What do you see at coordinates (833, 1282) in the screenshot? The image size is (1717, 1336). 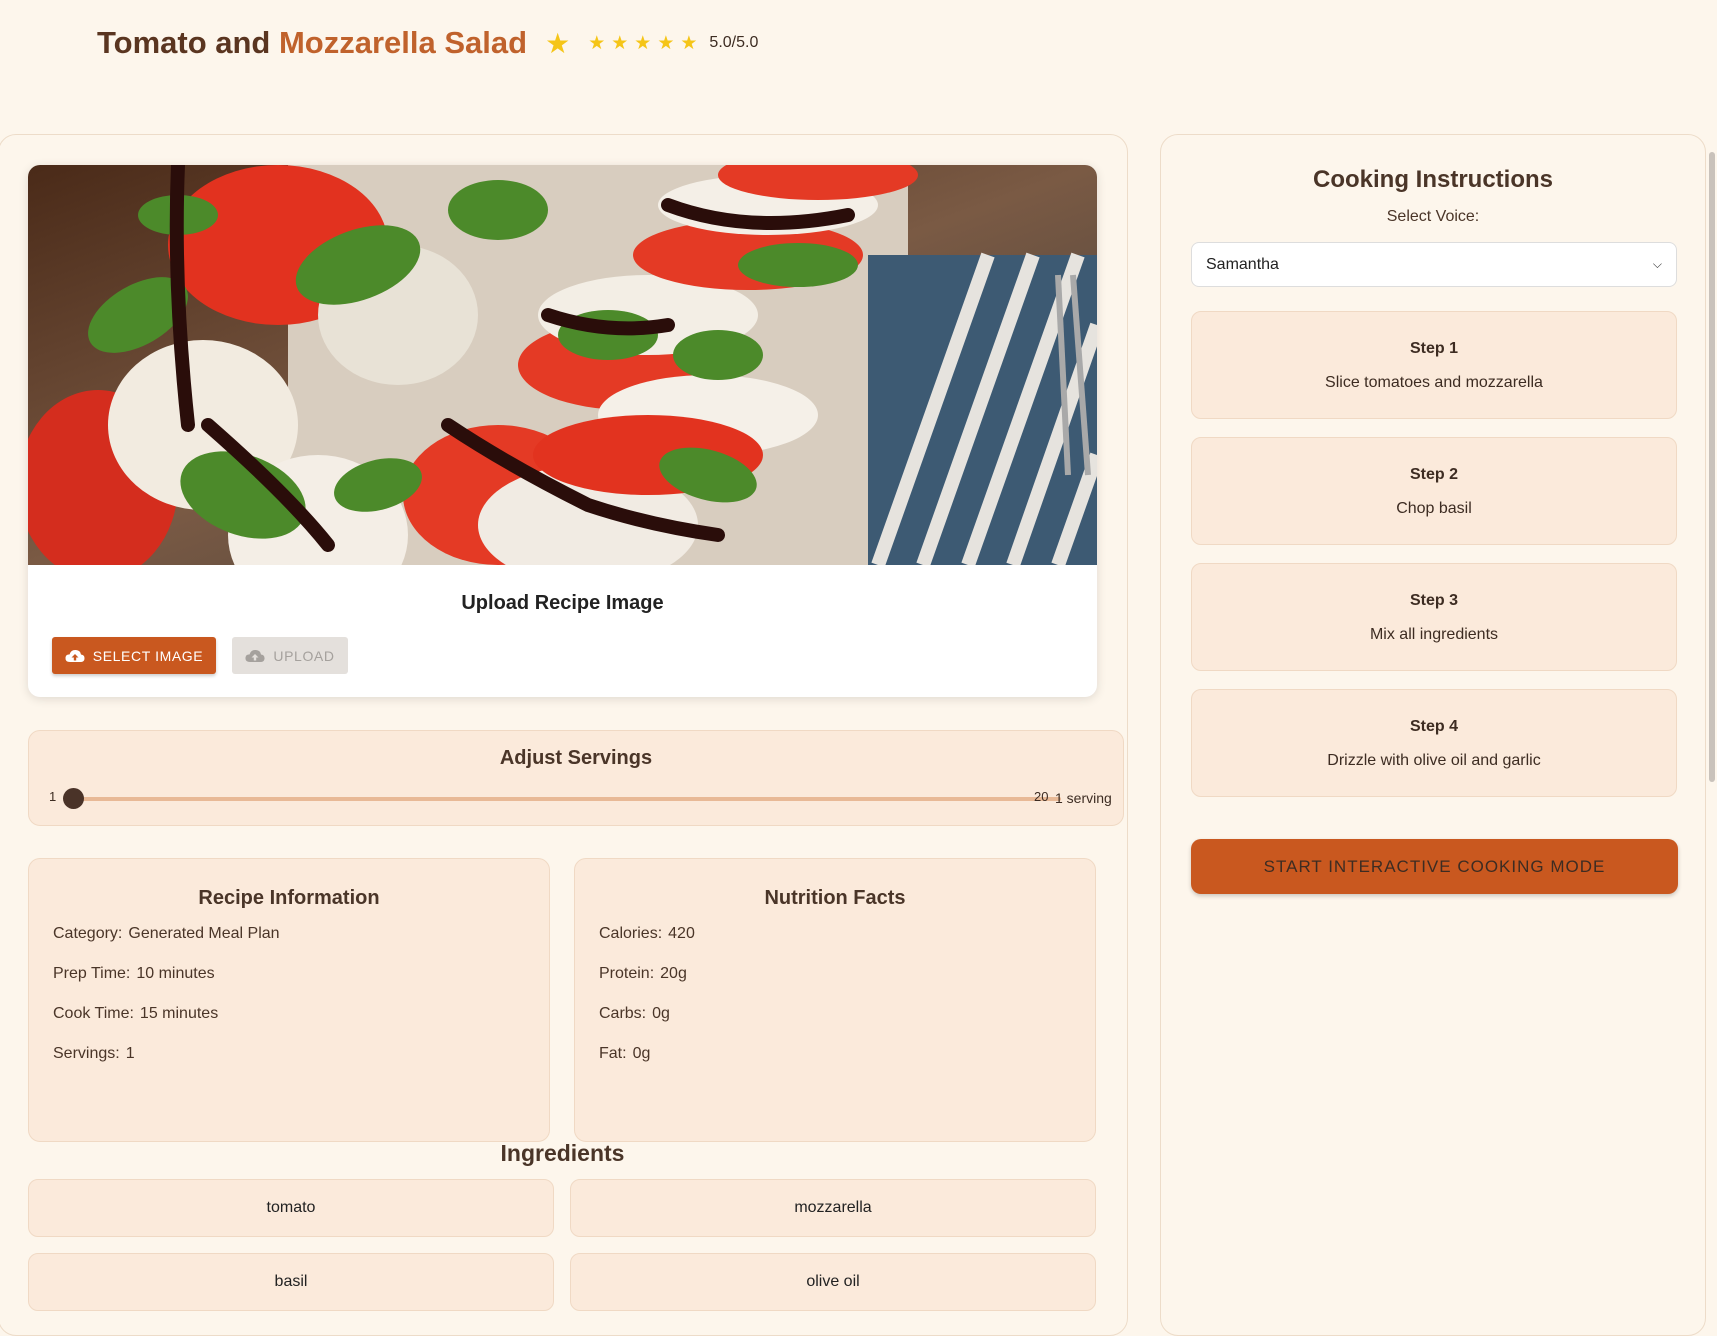 I see `ingredient-item: olive oil` at bounding box center [833, 1282].